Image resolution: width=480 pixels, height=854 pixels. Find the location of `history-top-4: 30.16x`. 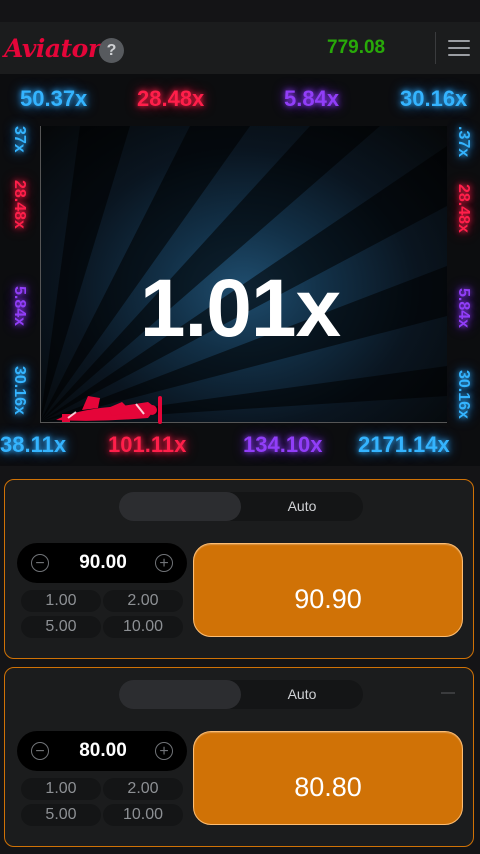

history-top-4: 30.16x is located at coordinates (434, 98).